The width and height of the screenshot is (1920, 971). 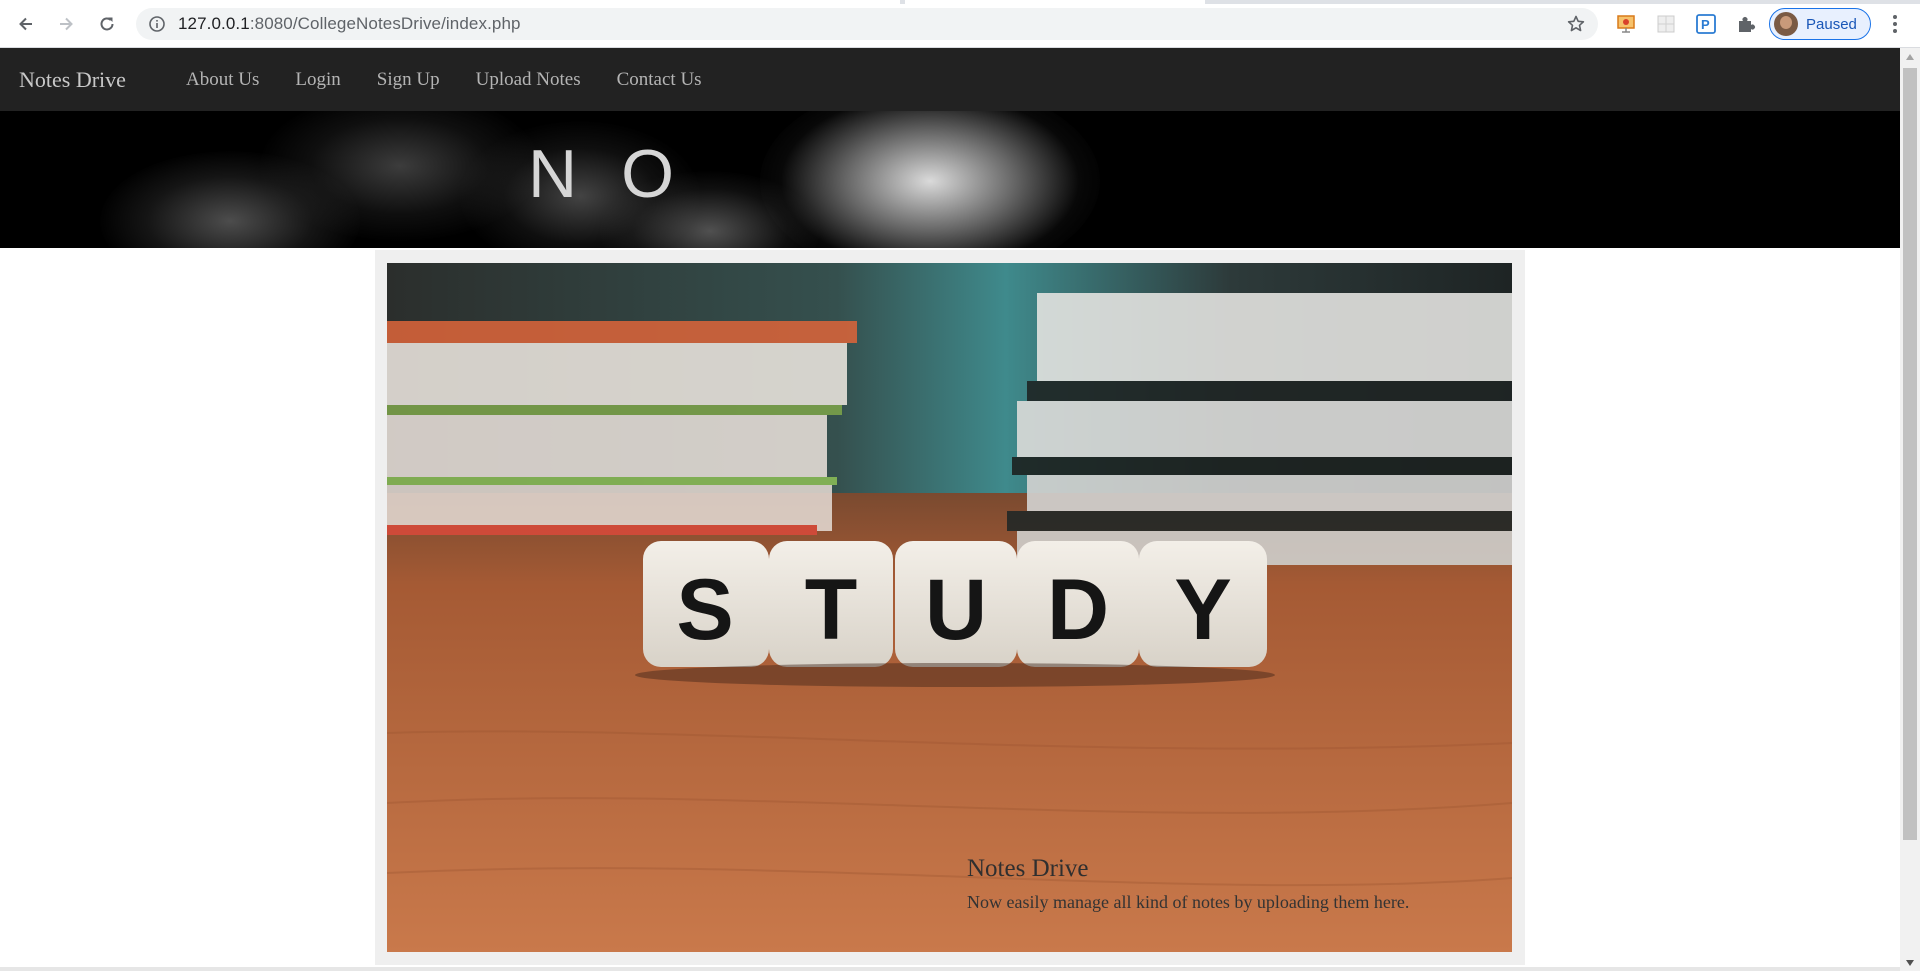 What do you see at coordinates (831, 610) in the screenshot?
I see `die-letter: T` at bounding box center [831, 610].